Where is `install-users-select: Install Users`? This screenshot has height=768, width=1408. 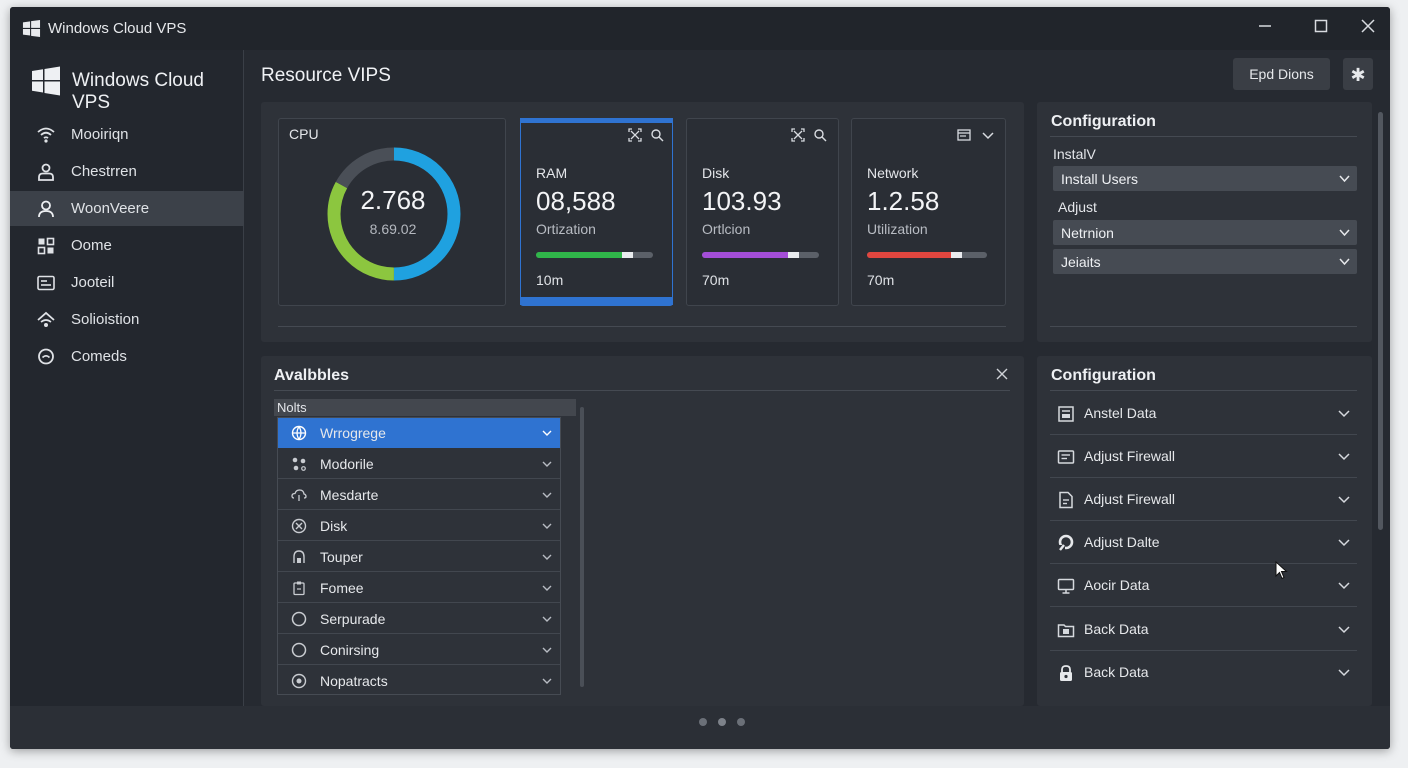 install-users-select: Install Users is located at coordinates (1205, 178).